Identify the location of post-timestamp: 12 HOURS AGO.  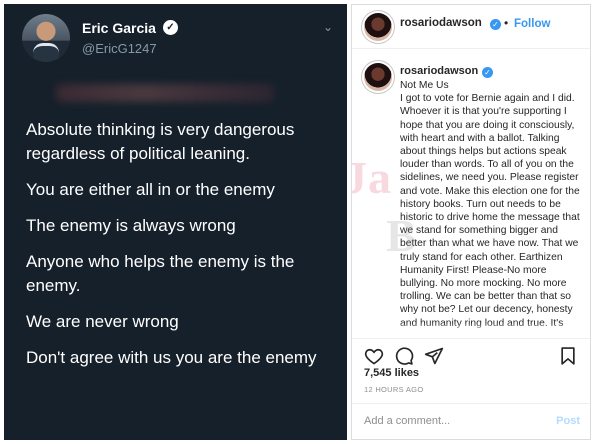
(393, 389).